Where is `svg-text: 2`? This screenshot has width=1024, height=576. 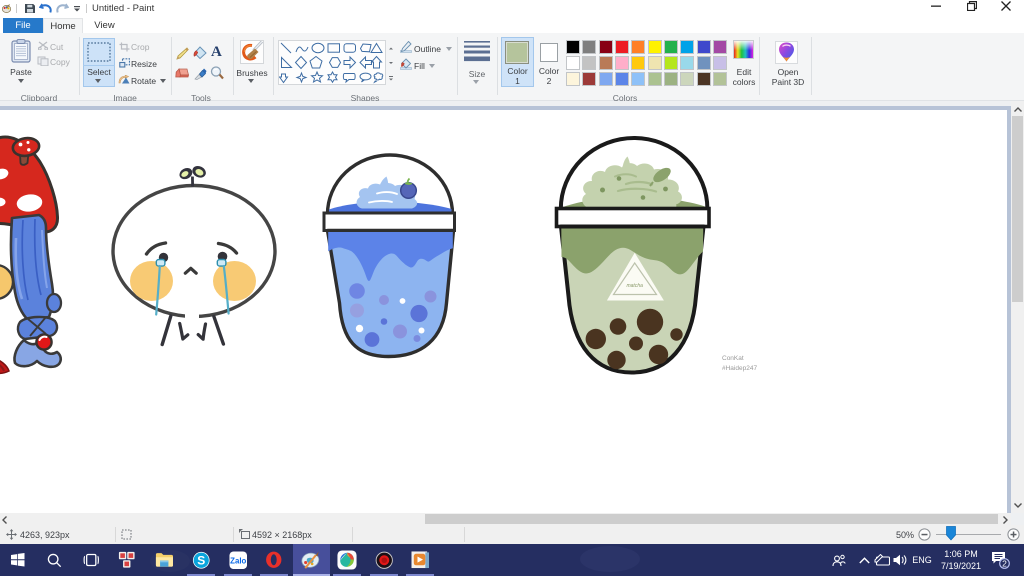
svg-text: 2 is located at coordinates (1004, 564).